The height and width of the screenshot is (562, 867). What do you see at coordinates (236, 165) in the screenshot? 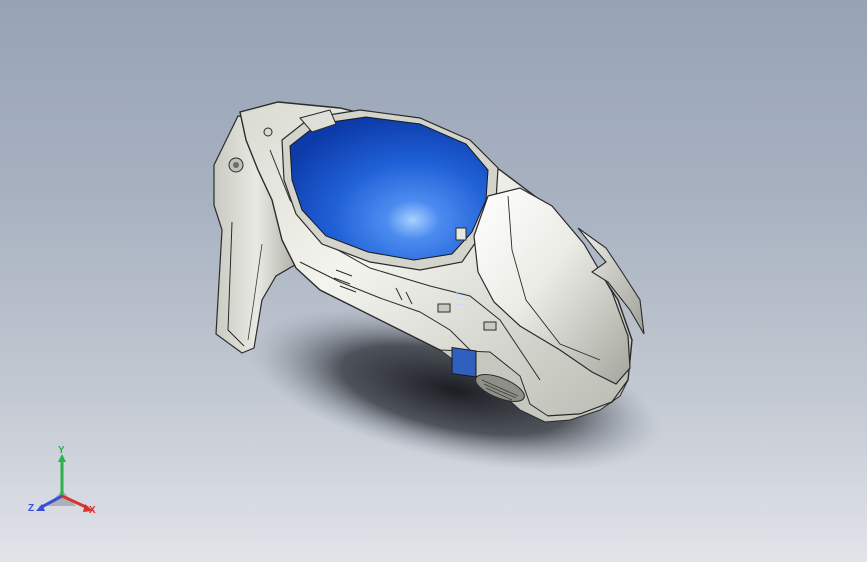
I see `round-port-inner` at bounding box center [236, 165].